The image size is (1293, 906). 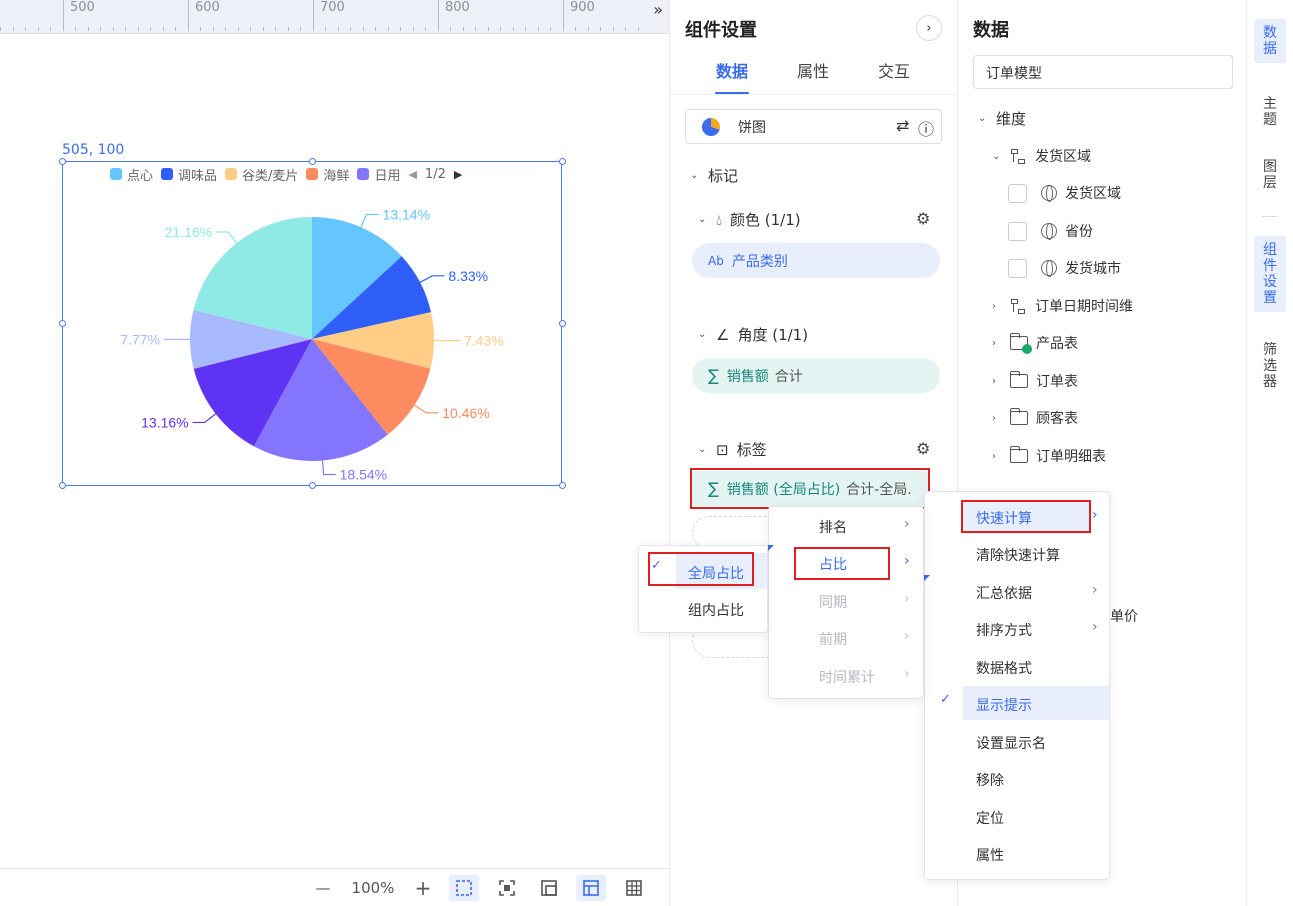 I want to click on tree-item-field: 发货区域, so click(x=1064, y=193).